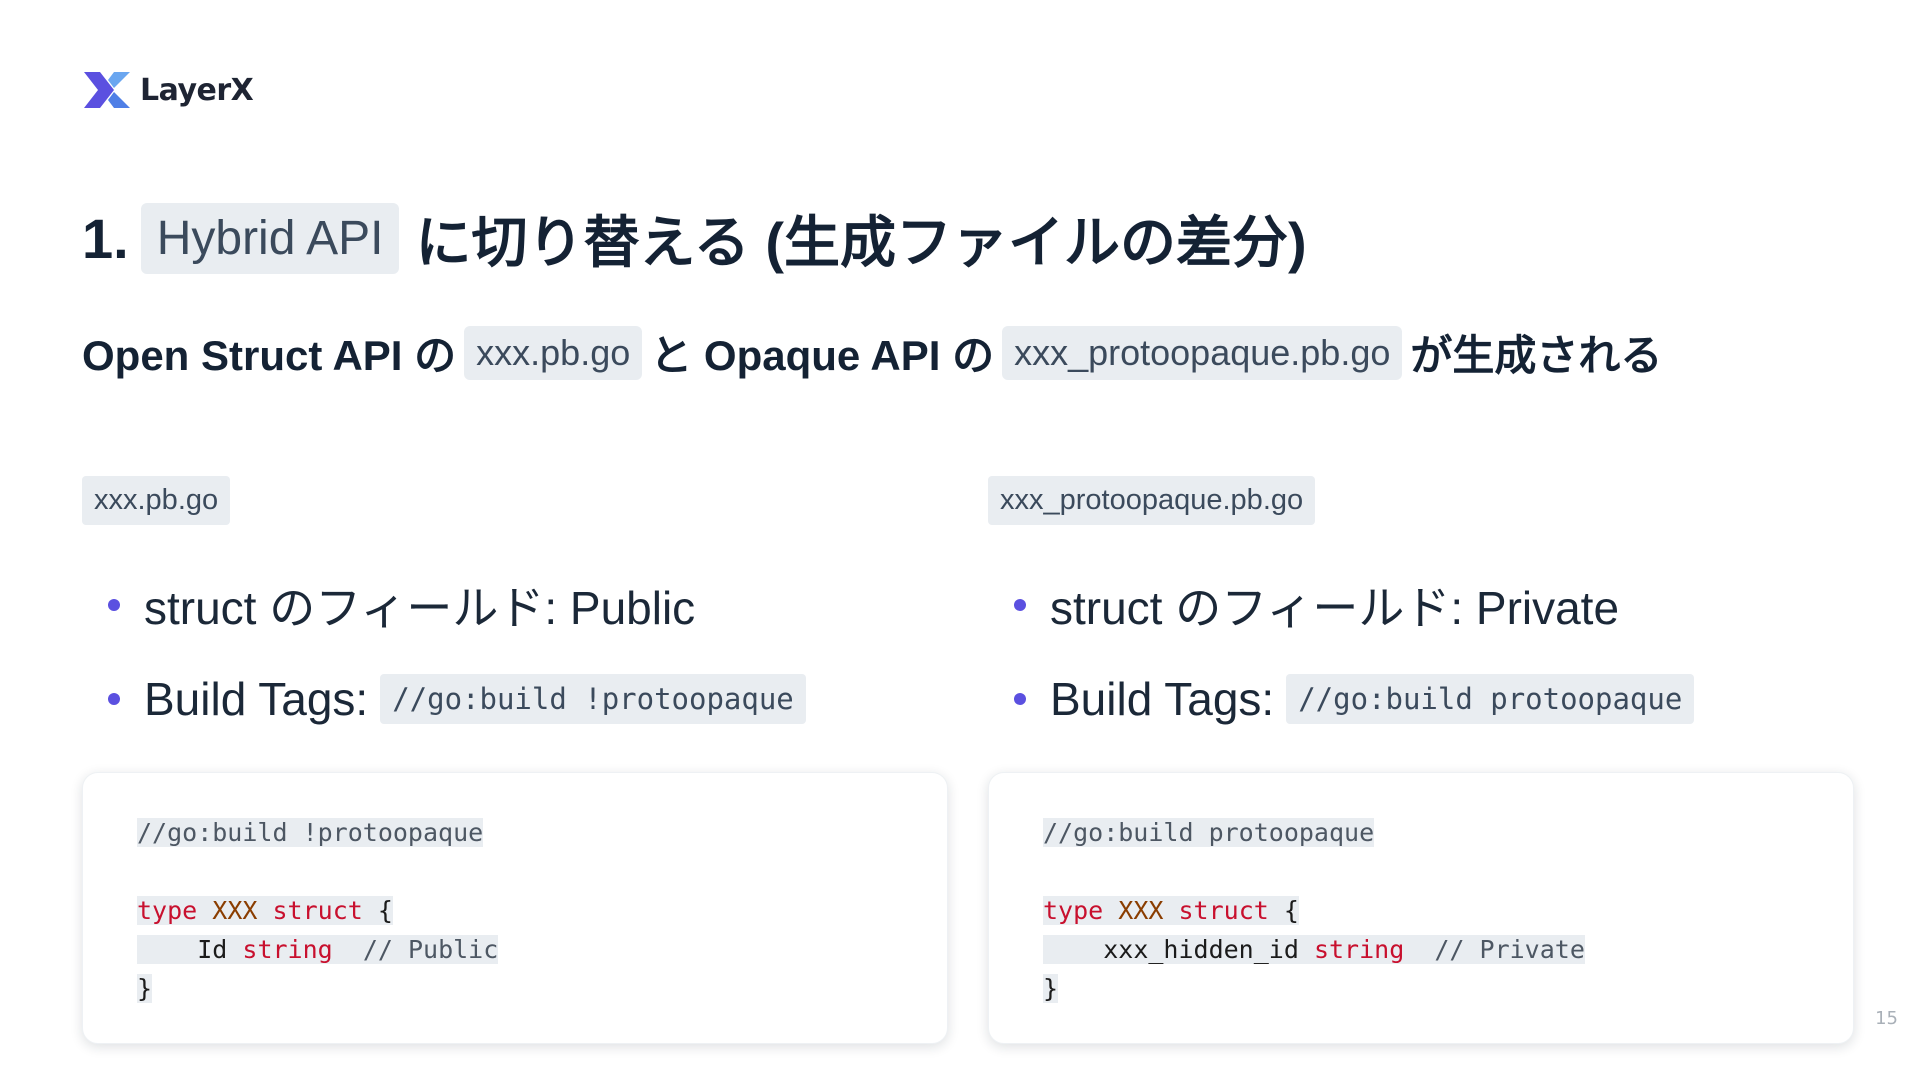 This screenshot has width=1920, height=1080. Describe the element at coordinates (1209, 832) in the screenshot. I see `code-directive: //go:build protoopaque` at that location.